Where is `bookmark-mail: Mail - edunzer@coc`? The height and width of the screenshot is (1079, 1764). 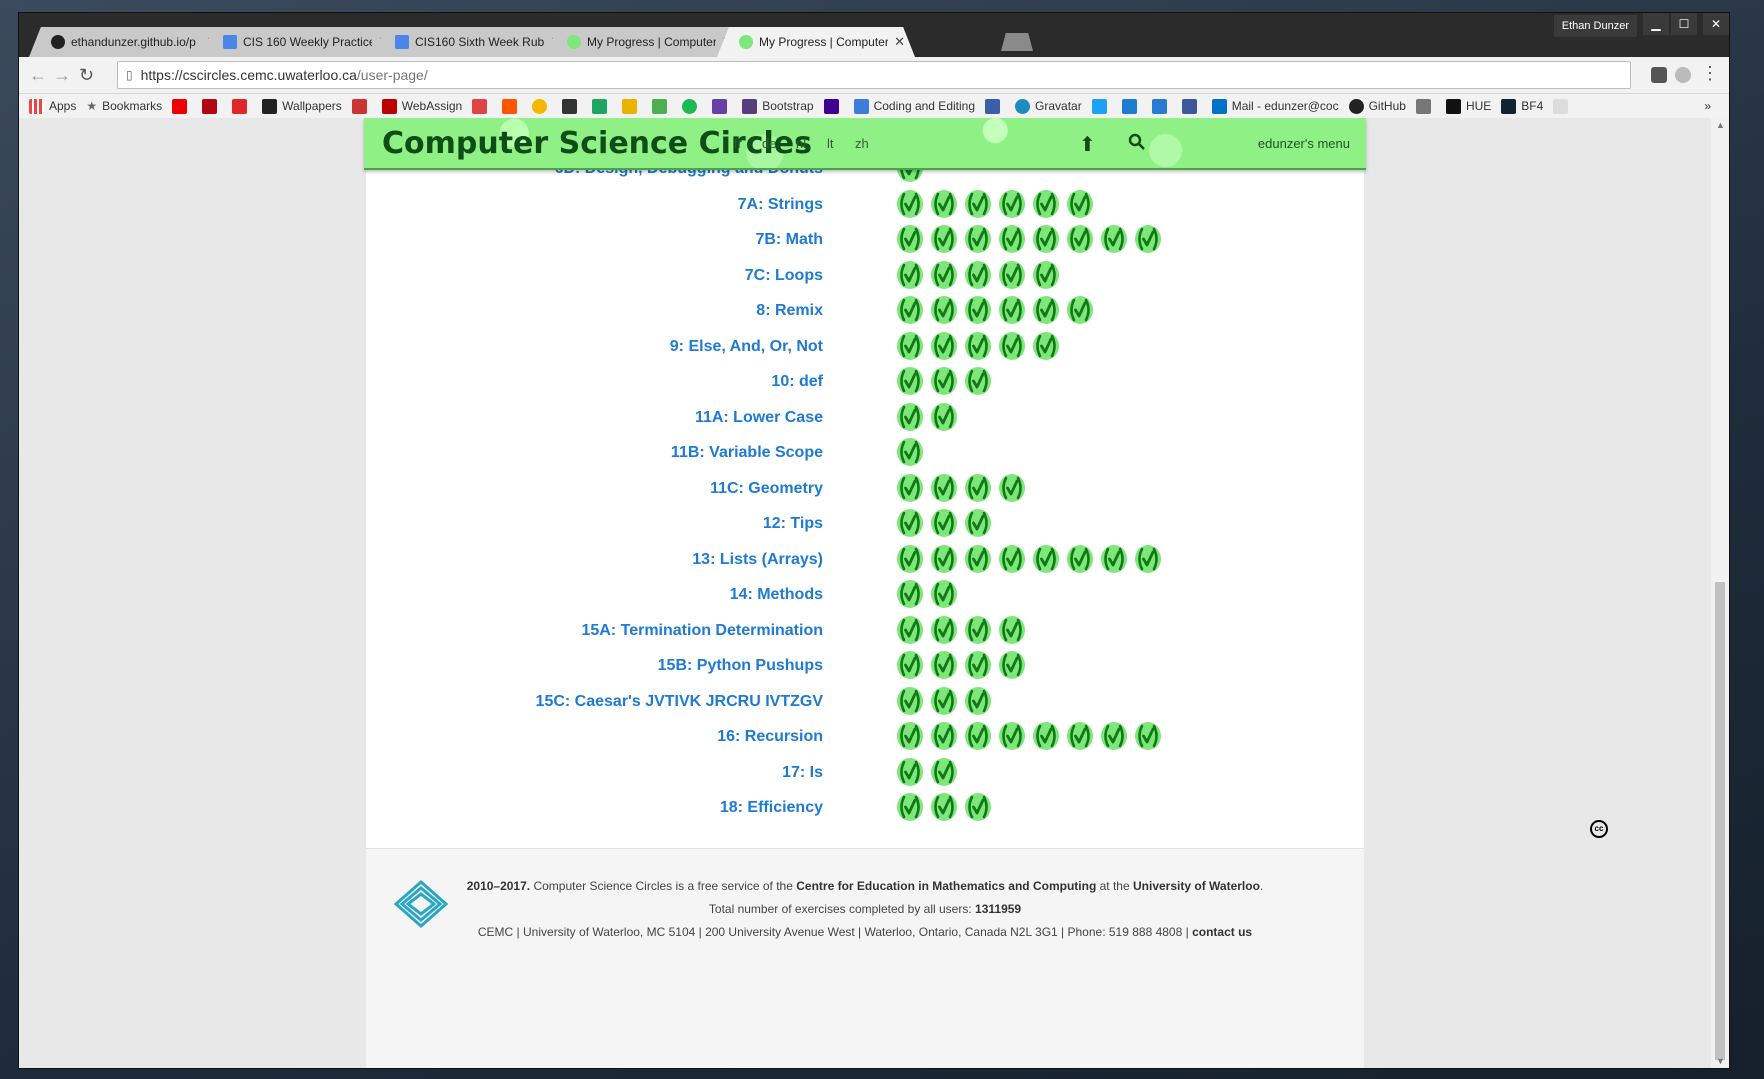
bookmark-mail: Mail - edunzer@coc is located at coordinates (1275, 106).